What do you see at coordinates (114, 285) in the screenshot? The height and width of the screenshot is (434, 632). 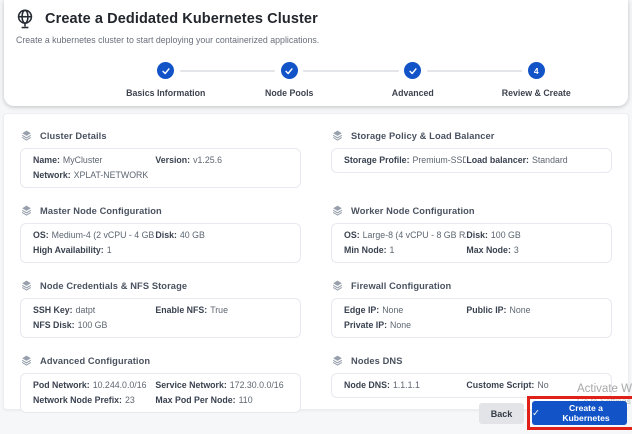 I see `section-title: Node Credentials & NFS Storage` at bounding box center [114, 285].